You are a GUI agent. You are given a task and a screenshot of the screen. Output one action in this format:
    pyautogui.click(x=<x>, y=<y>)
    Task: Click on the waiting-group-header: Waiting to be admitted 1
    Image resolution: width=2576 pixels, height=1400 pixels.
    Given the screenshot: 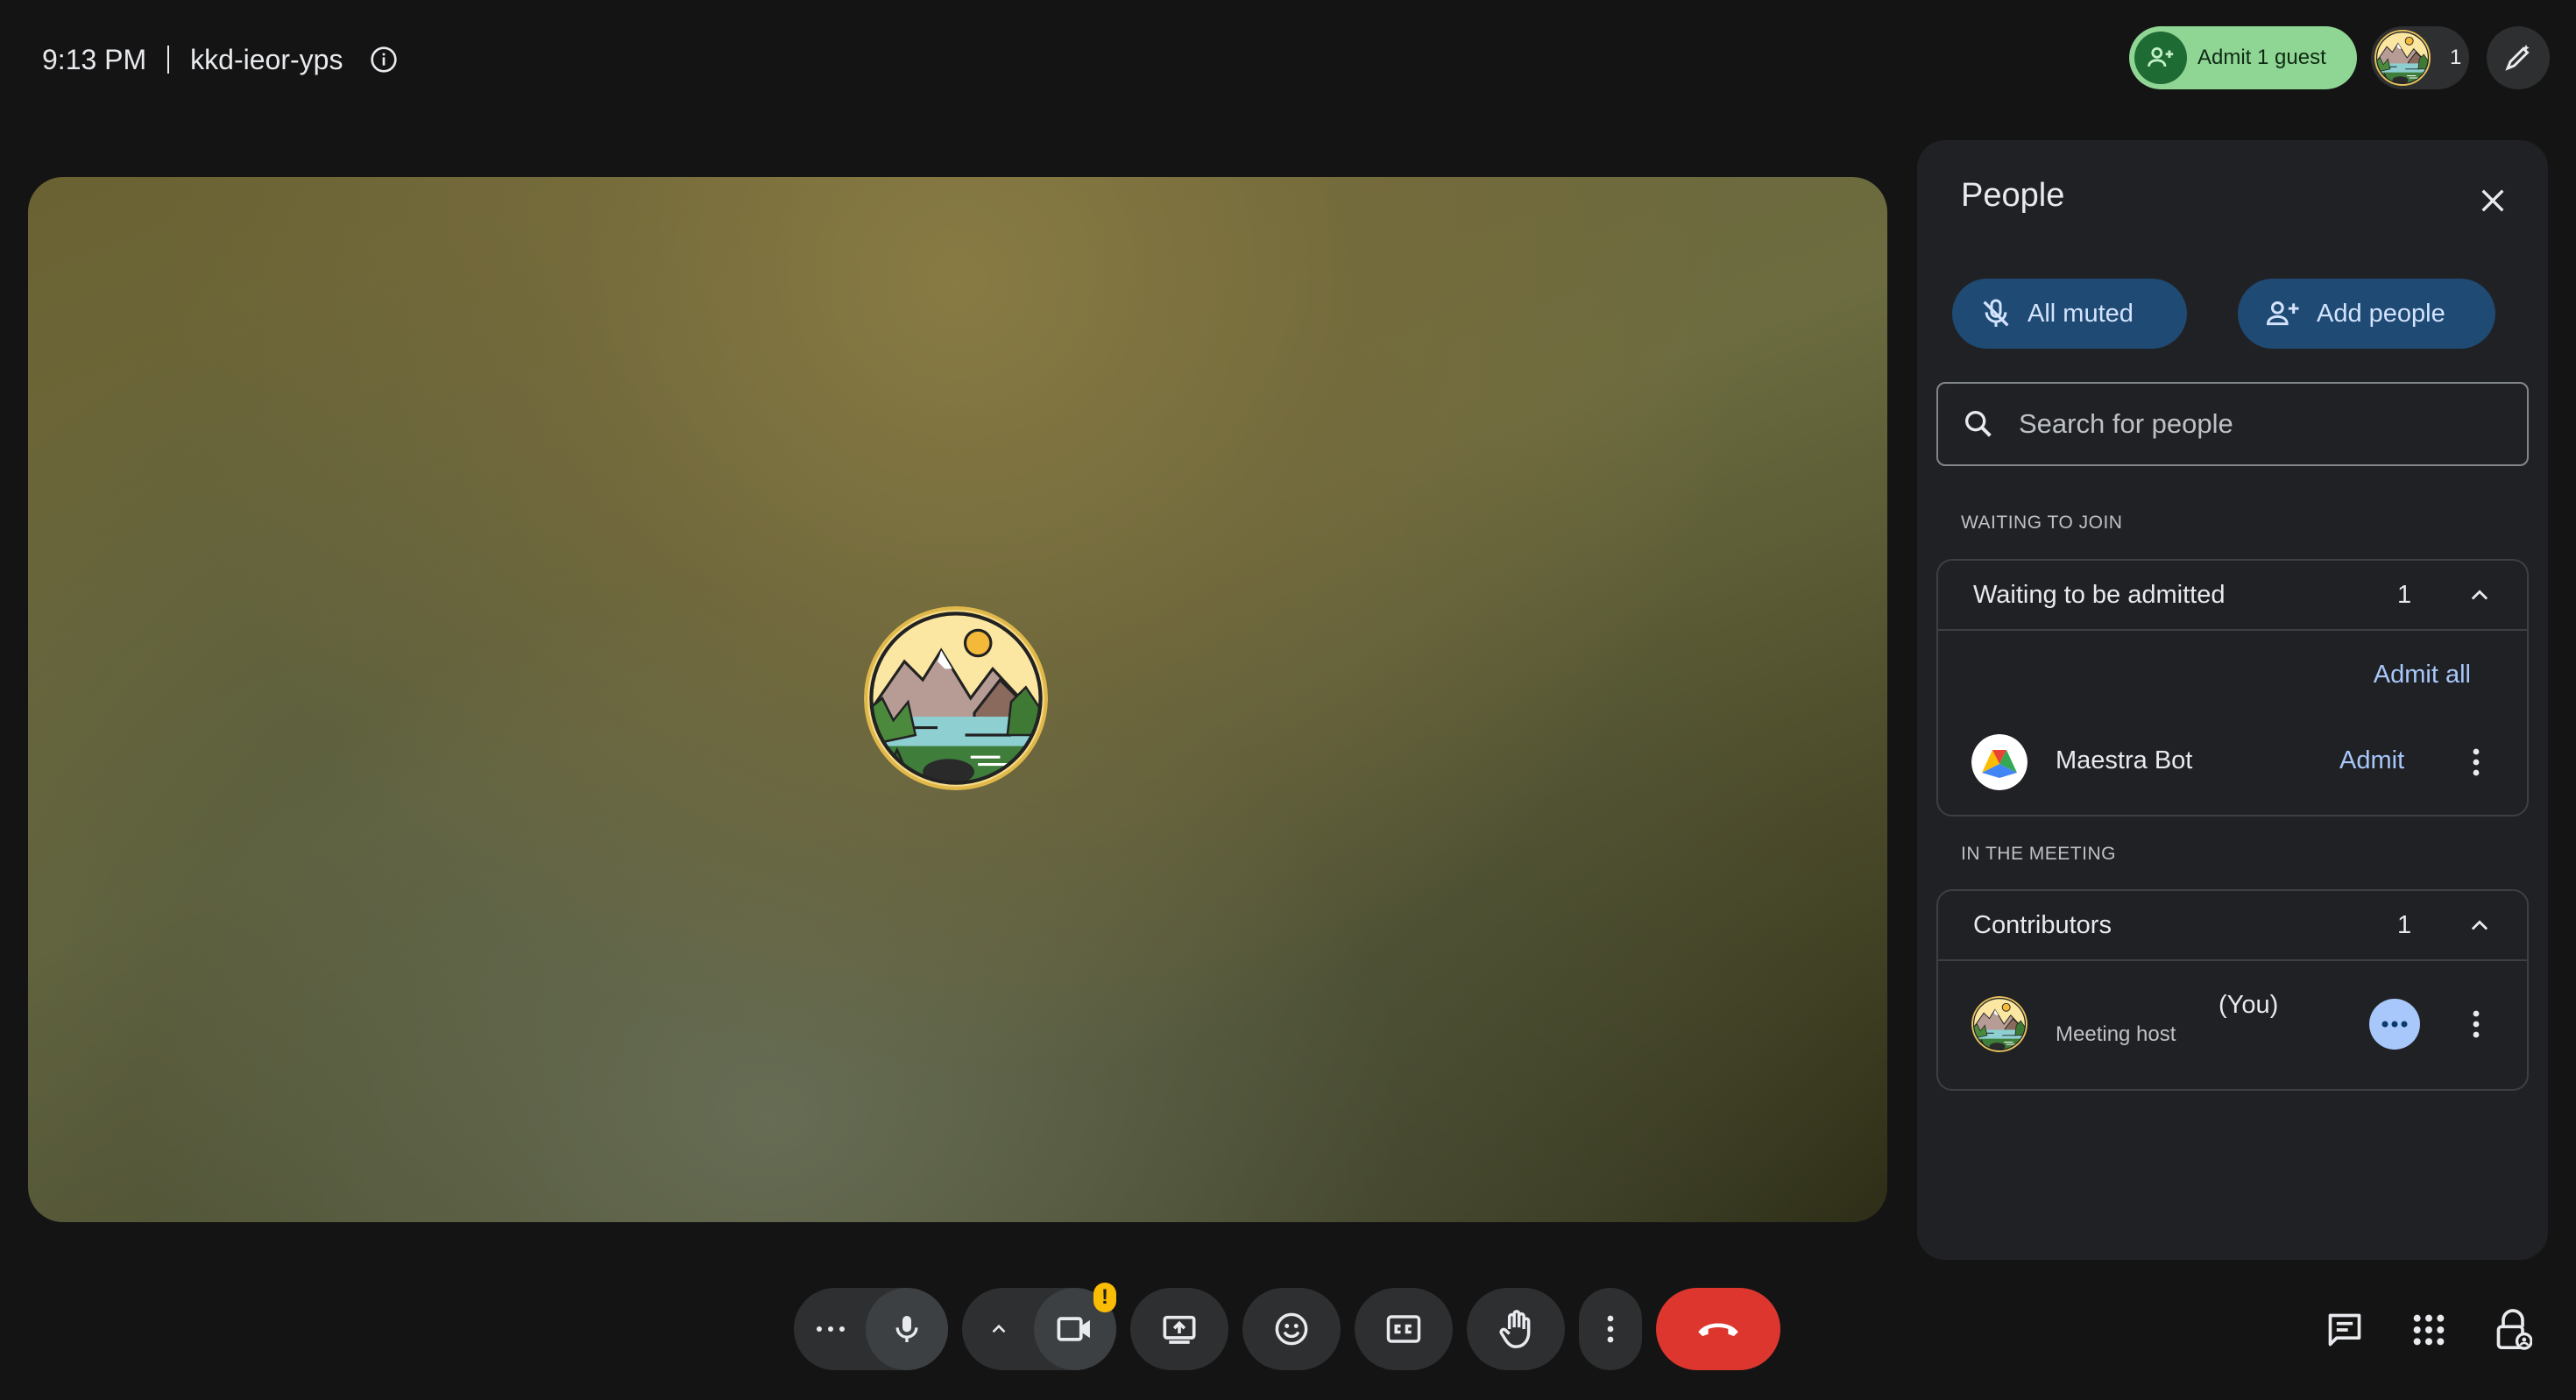 What is the action you would take?
    pyautogui.click(x=2232, y=596)
    